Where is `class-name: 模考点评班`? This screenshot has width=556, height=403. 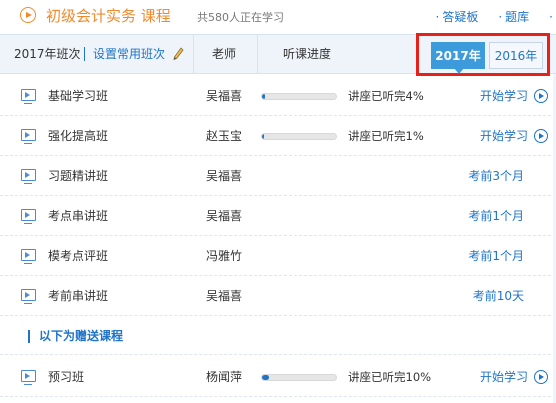
class-name: 模考点评班 is located at coordinates (78, 256).